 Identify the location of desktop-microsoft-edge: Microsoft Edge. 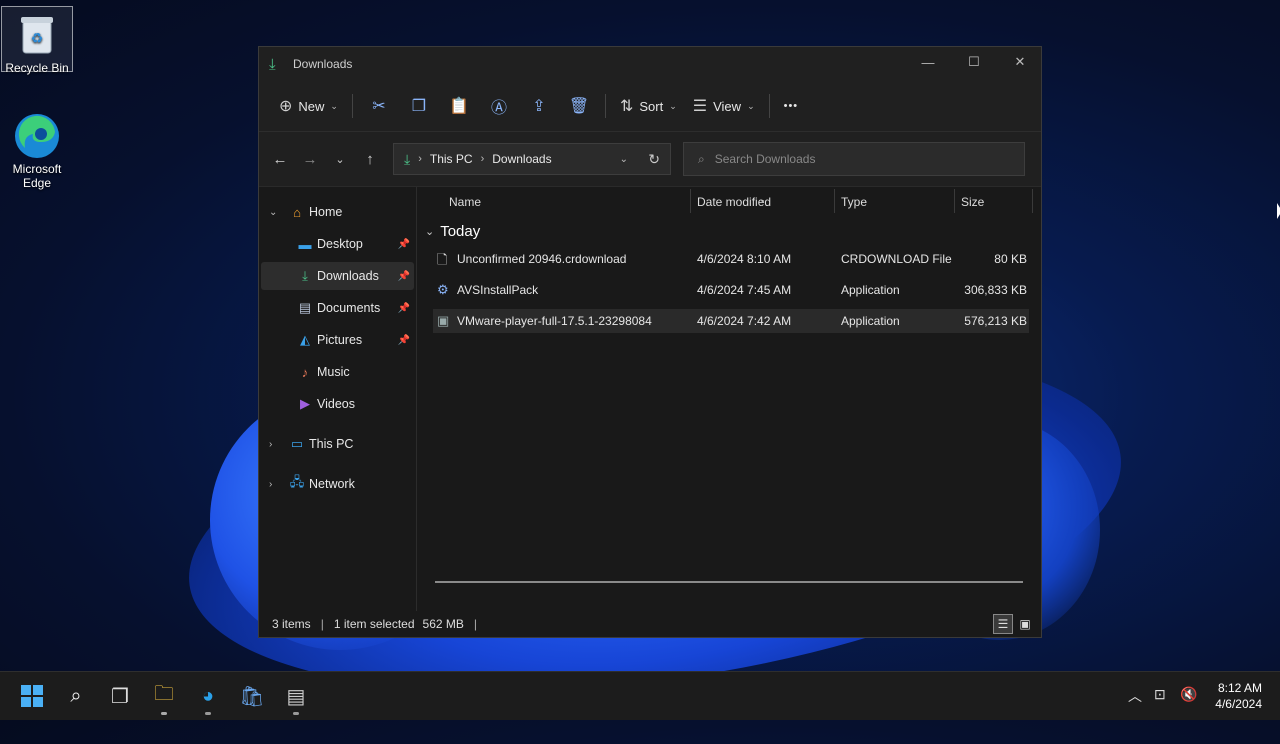
(37, 151).